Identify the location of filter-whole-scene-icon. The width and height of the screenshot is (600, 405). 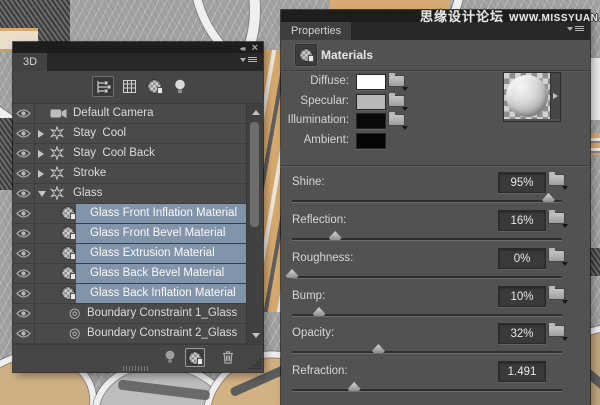
(103, 86).